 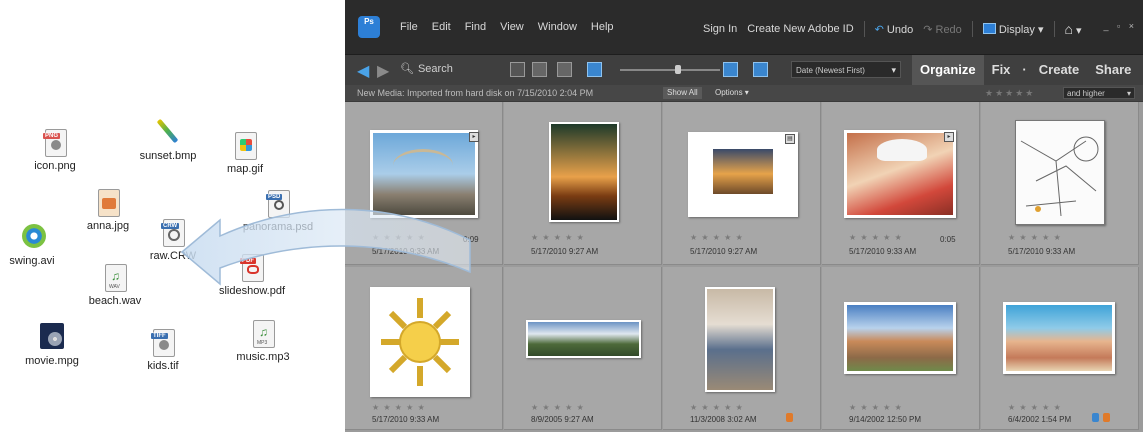 What do you see at coordinates (512, 27) in the screenshot?
I see `menu-view: View` at bounding box center [512, 27].